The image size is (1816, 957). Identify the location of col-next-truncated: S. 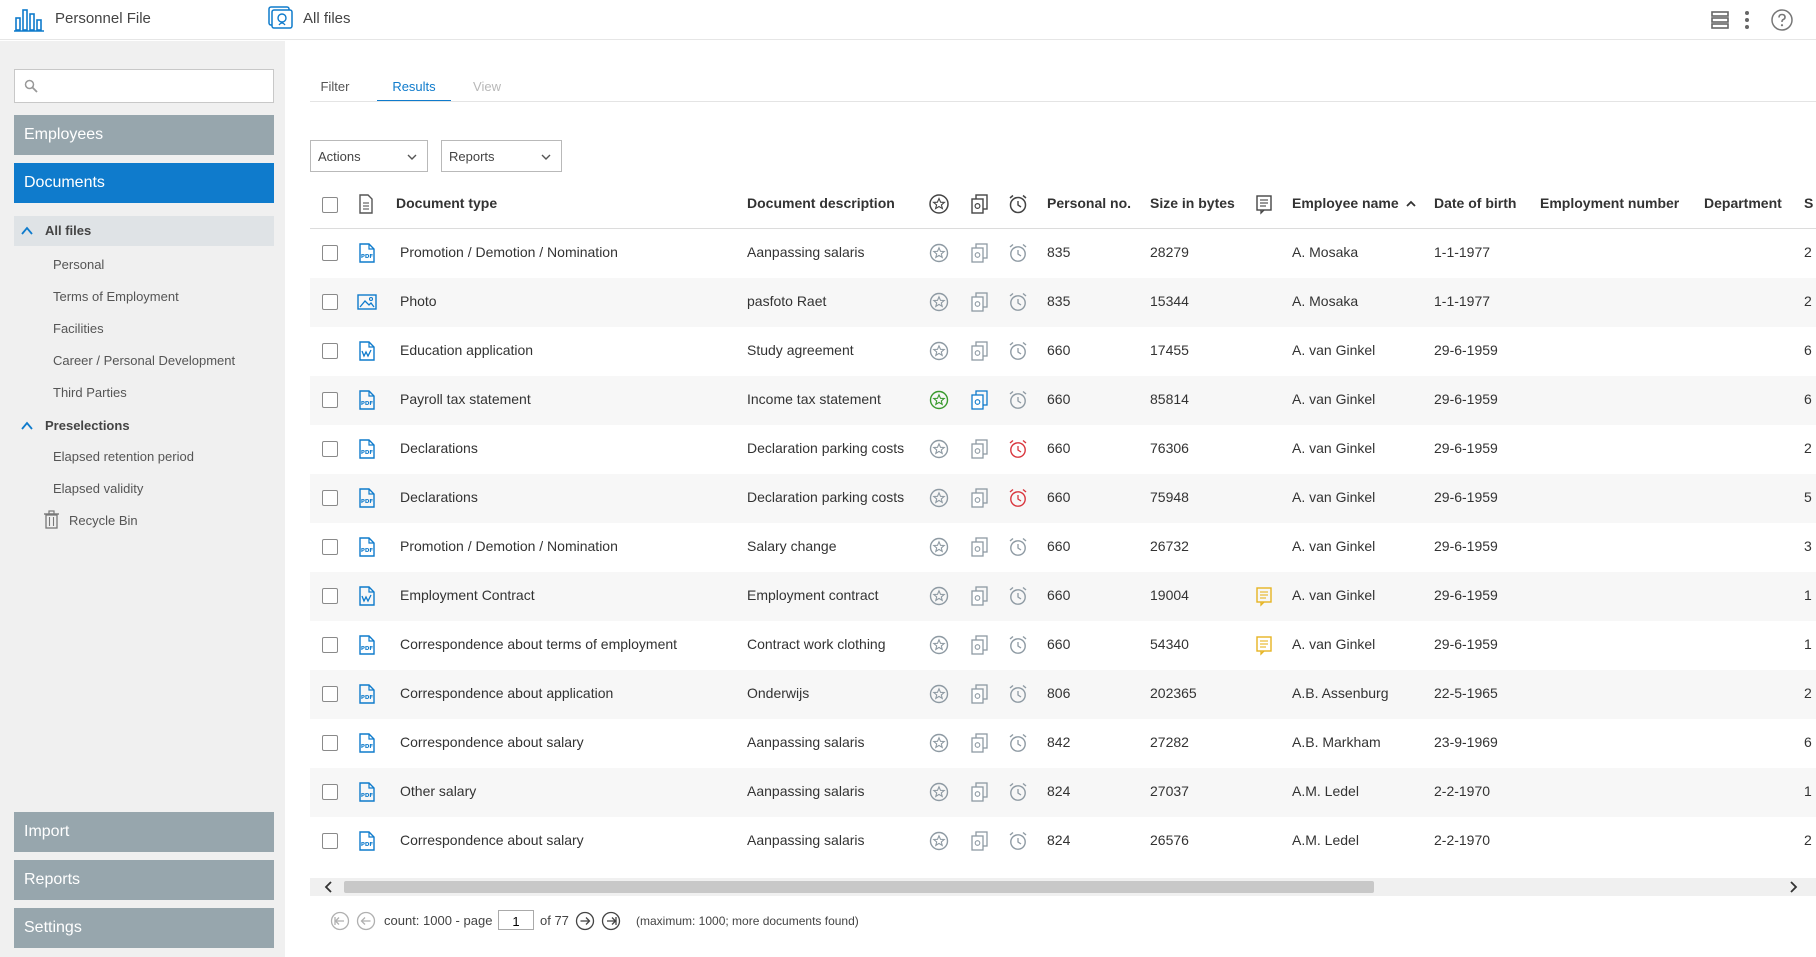
(1808, 203).